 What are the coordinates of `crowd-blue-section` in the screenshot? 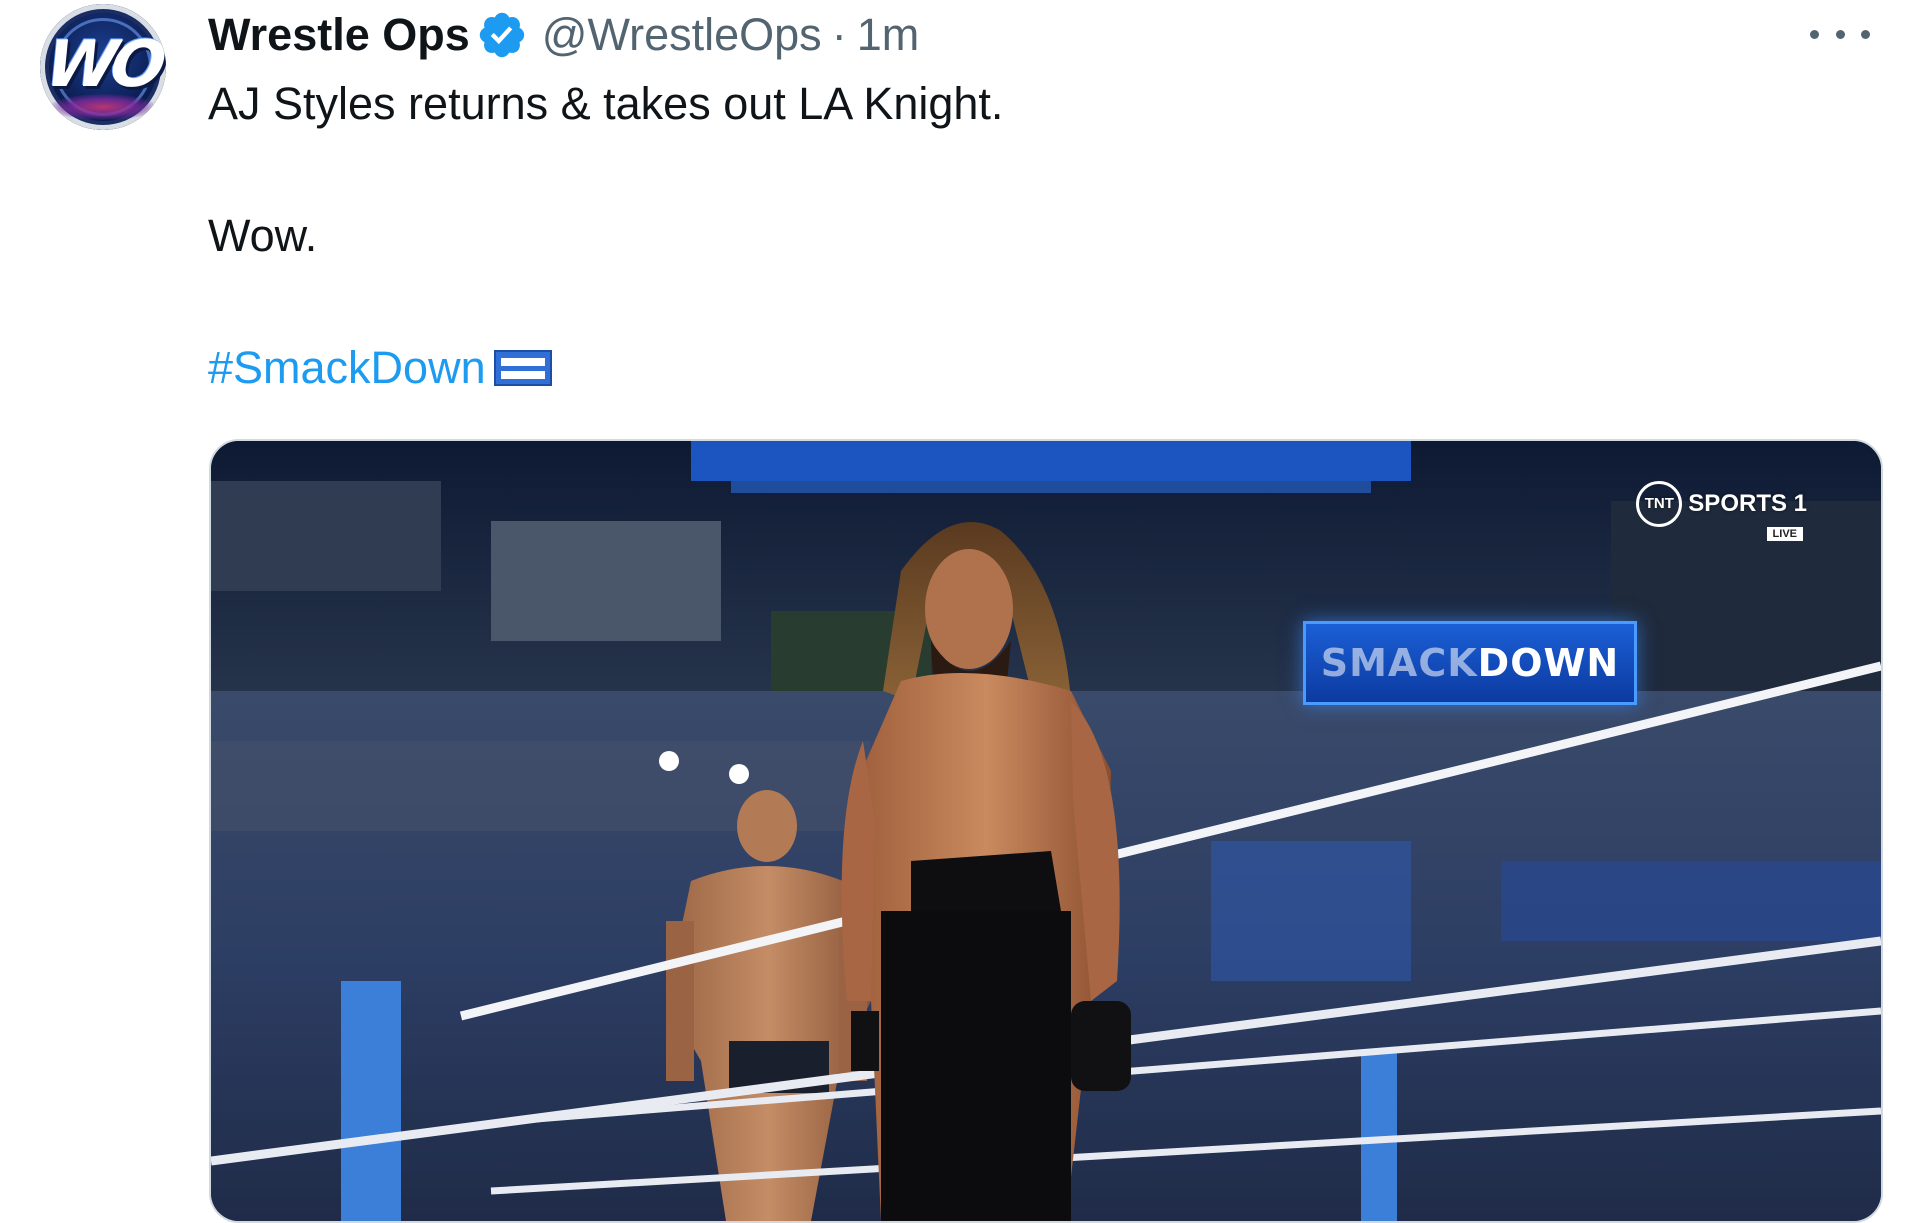 It's located at (1311, 911).